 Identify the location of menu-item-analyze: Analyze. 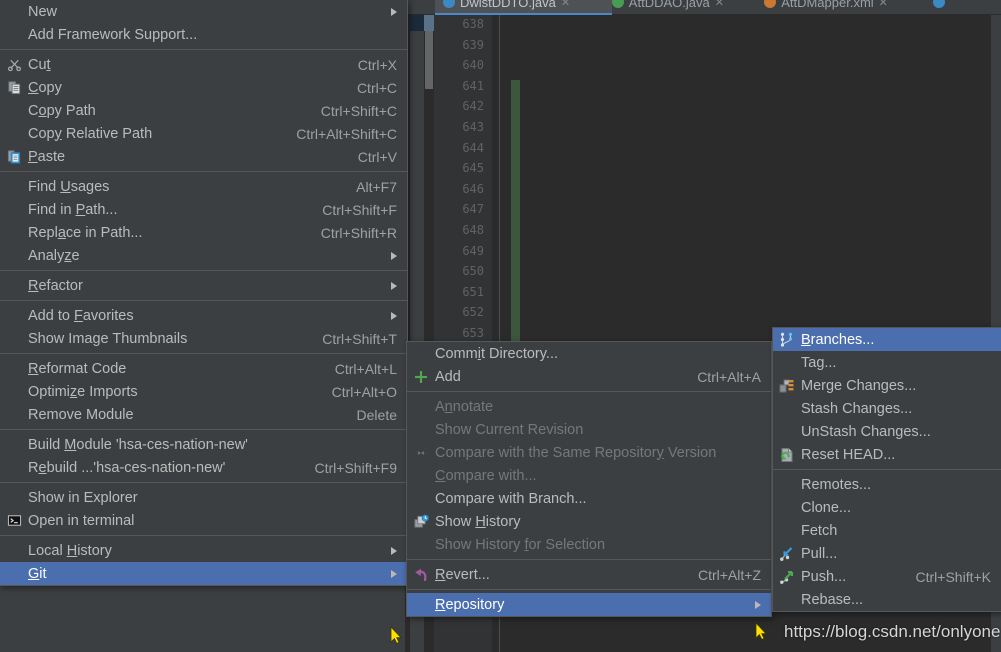
(203, 255).